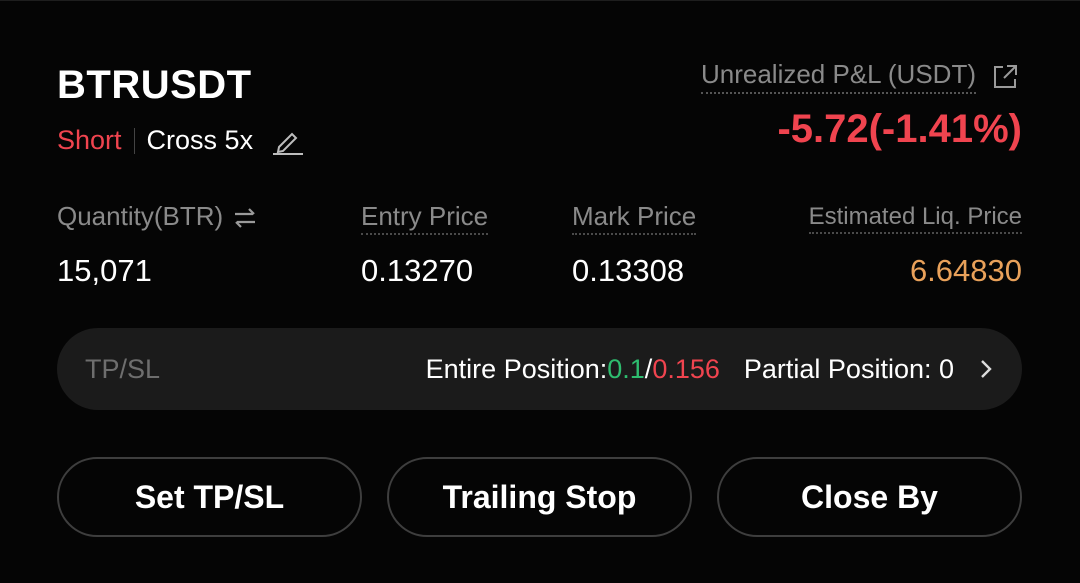  Describe the element at coordinates (986, 369) in the screenshot. I see `chevron-right-icon` at that location.